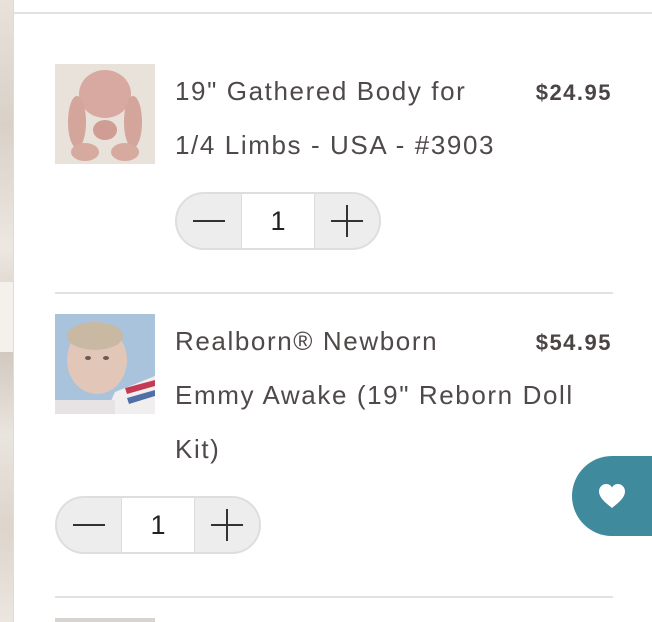 The width and height of the screenshot is (652, 622). Describe the element at coordinates (105, 114) in the screenshot. I see `doll-body-thumbnail` at that location.